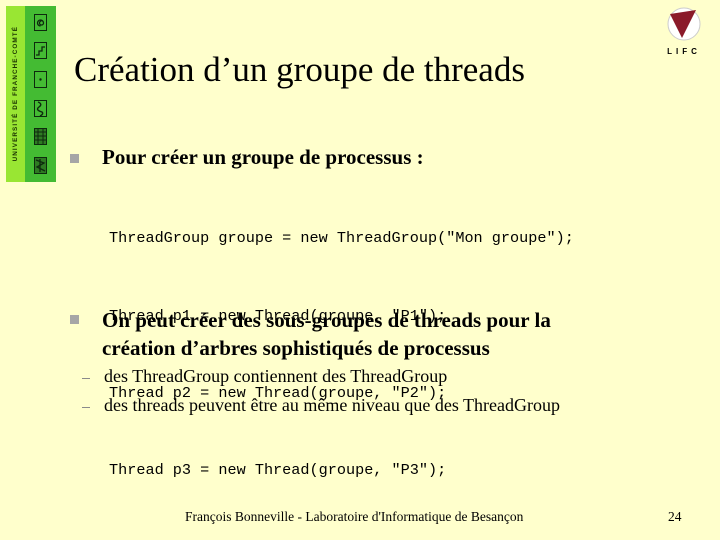 This screenshot has width=720, height=540. What do you see at coordinates (40, 94) in the screenshot?
I see `university-band-icons` at bounding box center [40, 94].